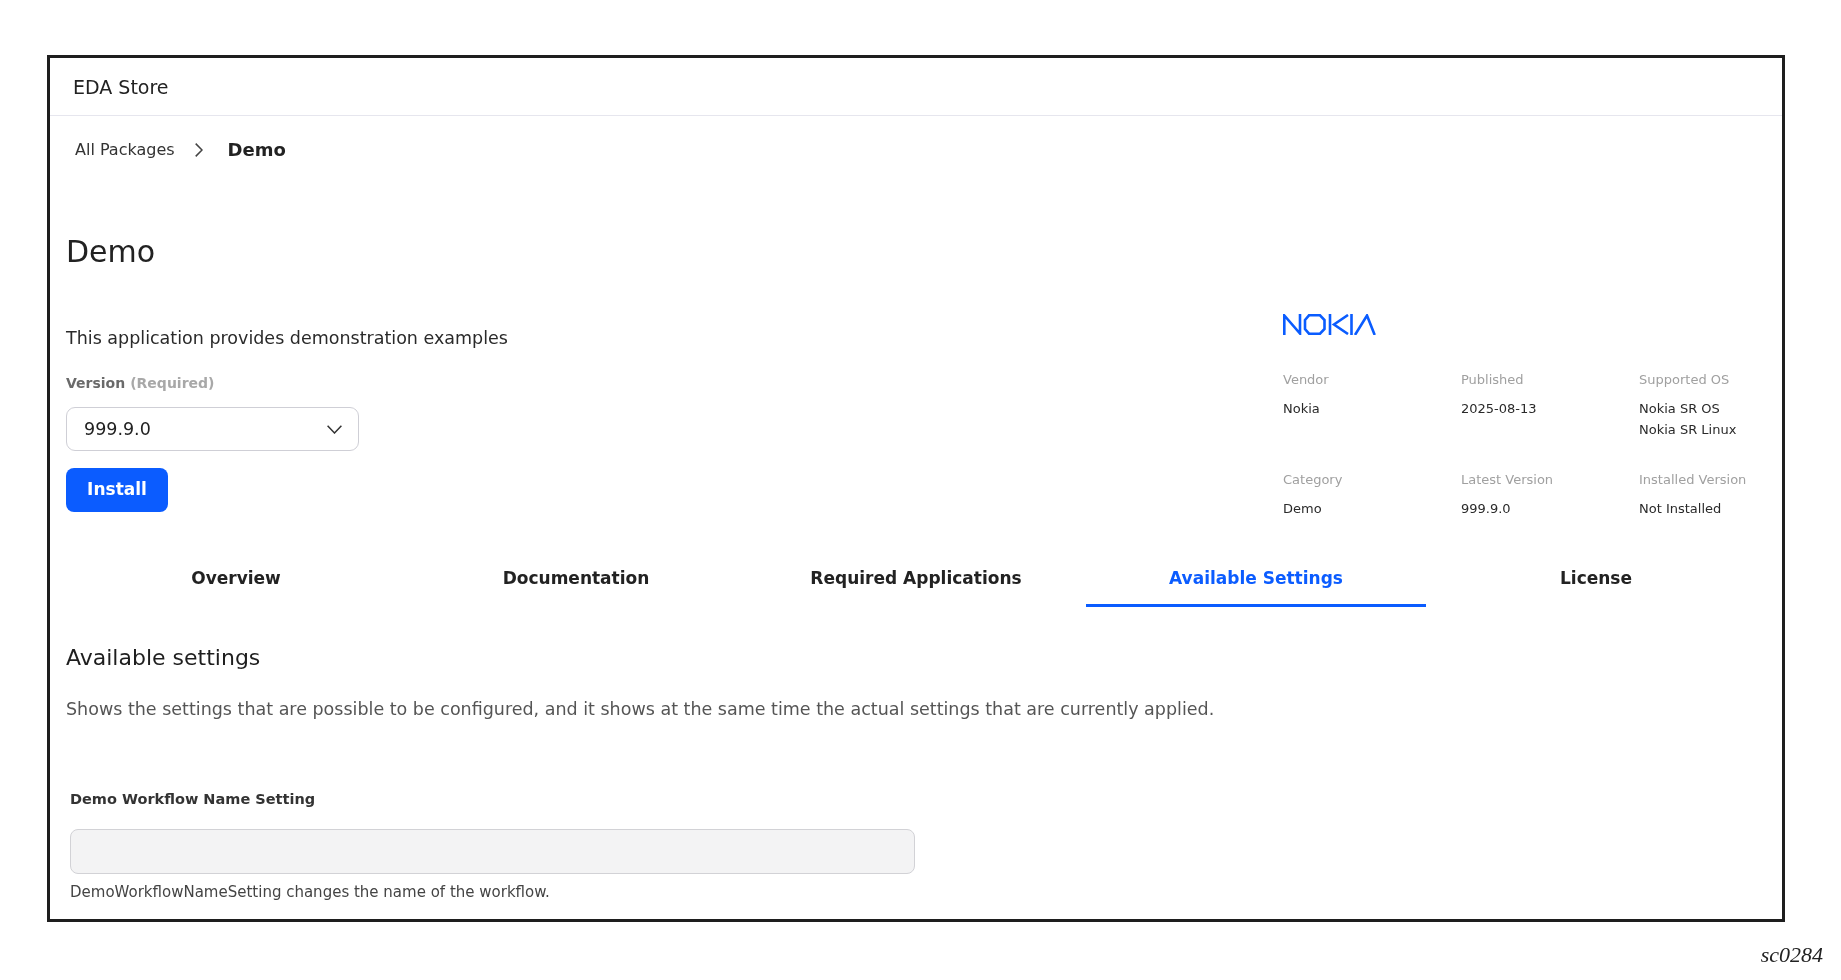 The image size is (1841, 980). What do you see at coordinates (916, 580) in the screenshot?
I see `tab: Required Applications` at bounding box center [916, 580].